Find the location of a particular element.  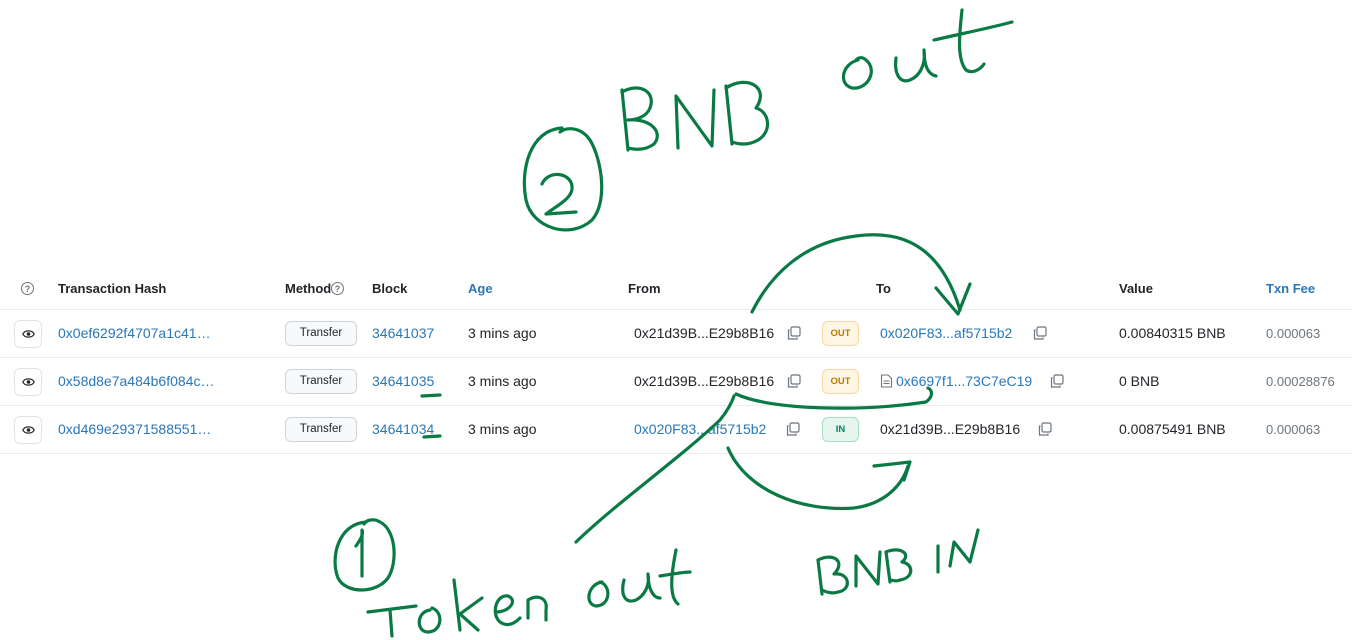

token-letter-e is located at coordinates (507, 610).